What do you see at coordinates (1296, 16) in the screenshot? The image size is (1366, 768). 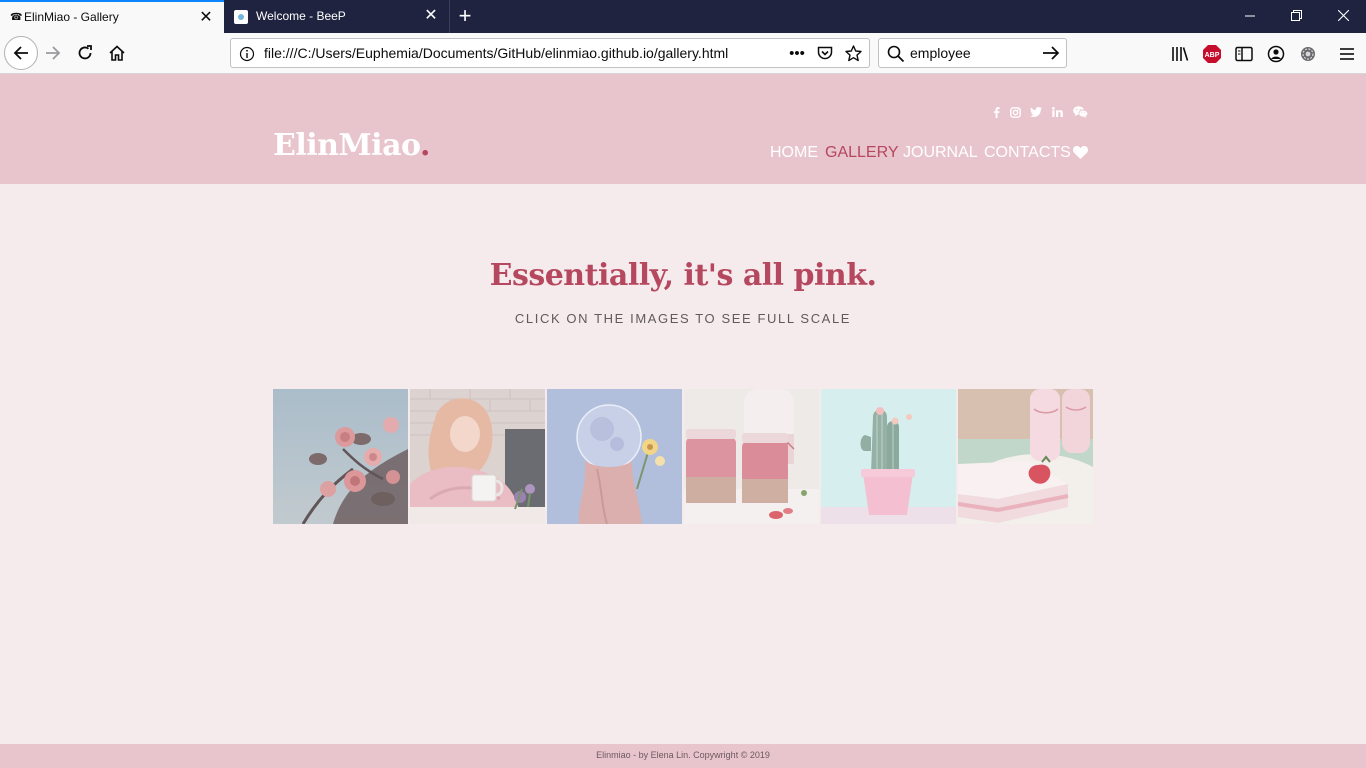 I see `restore-icon` at bounding box center [1296, 16].